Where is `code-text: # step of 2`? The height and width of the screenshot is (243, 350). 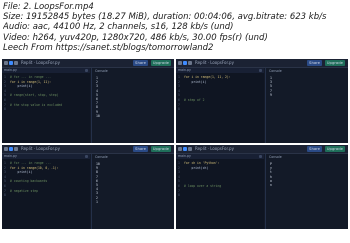
code-text: # step of 2 is located at coordinates (194, 99).